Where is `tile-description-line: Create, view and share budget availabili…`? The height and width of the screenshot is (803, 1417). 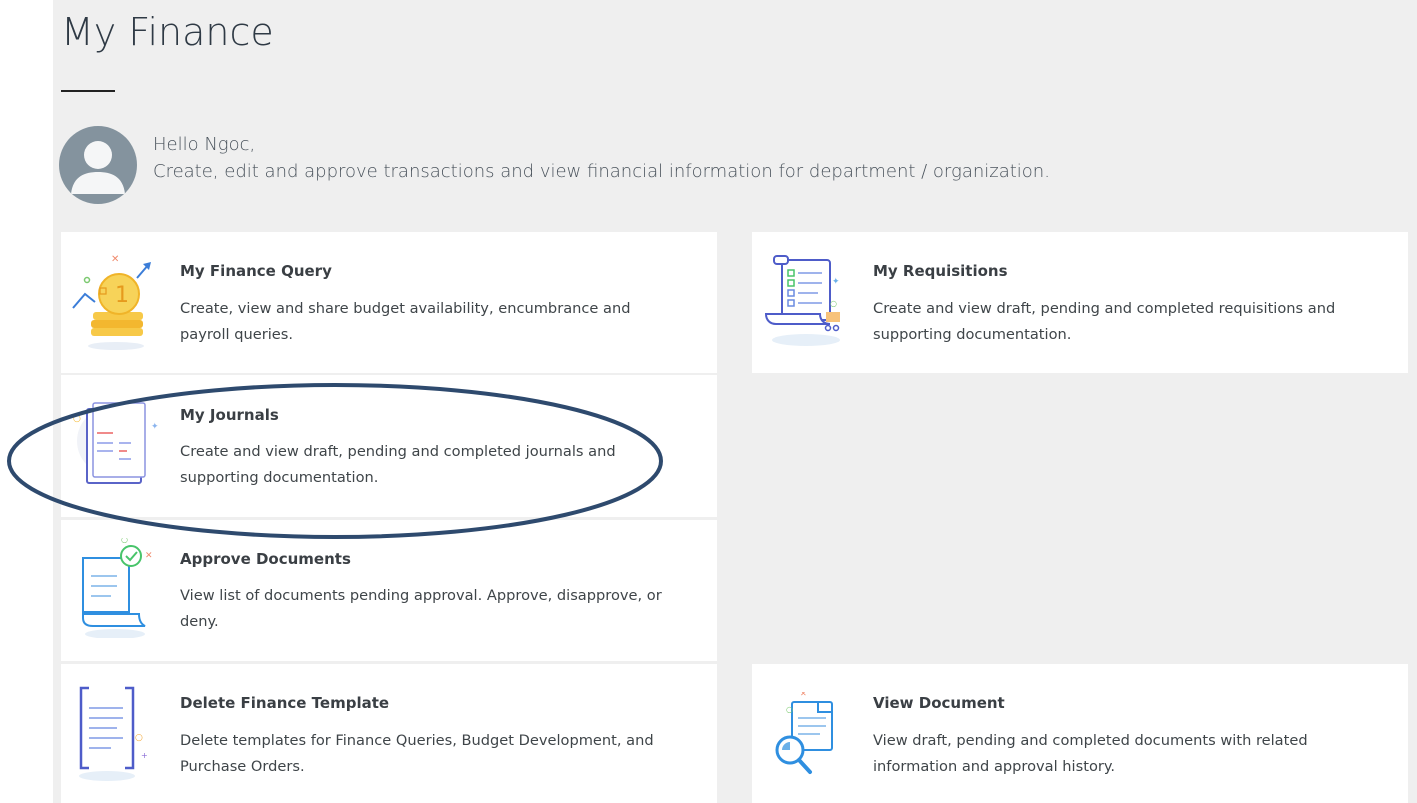 tile-description-line: Create, view and share budget availabili… is located at coordinates (405, 308).